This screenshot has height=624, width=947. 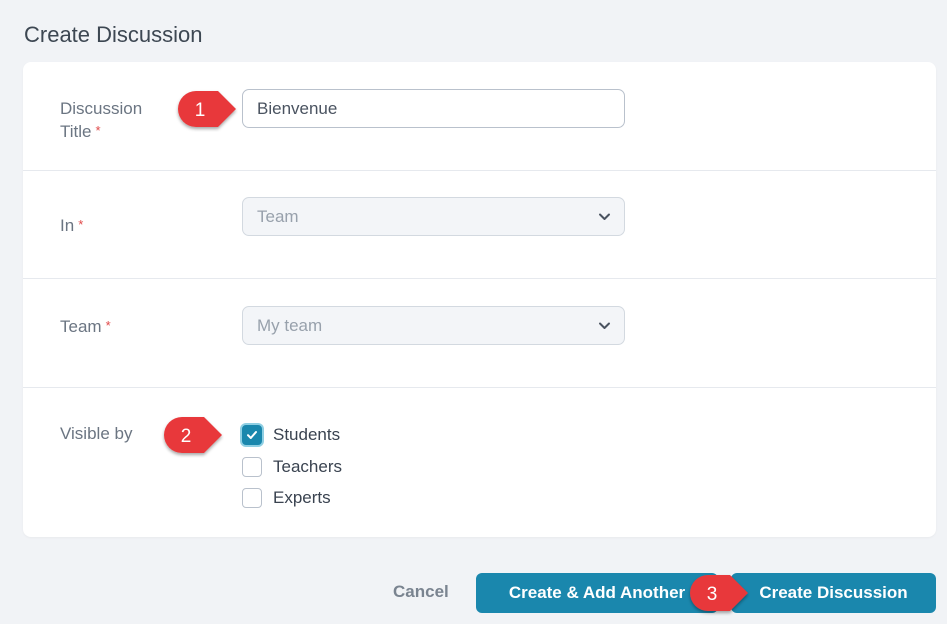 I want to click on team-select-value: My team, so click(x=290, y=325).